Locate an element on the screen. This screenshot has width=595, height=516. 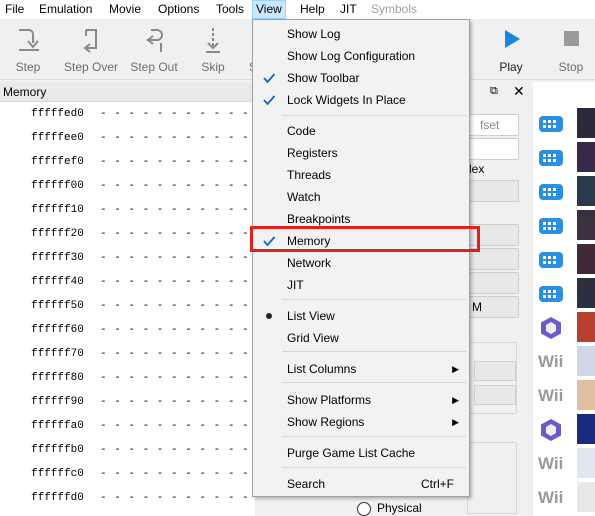
menu-tools: Tools is located at coordinates (230, 9).